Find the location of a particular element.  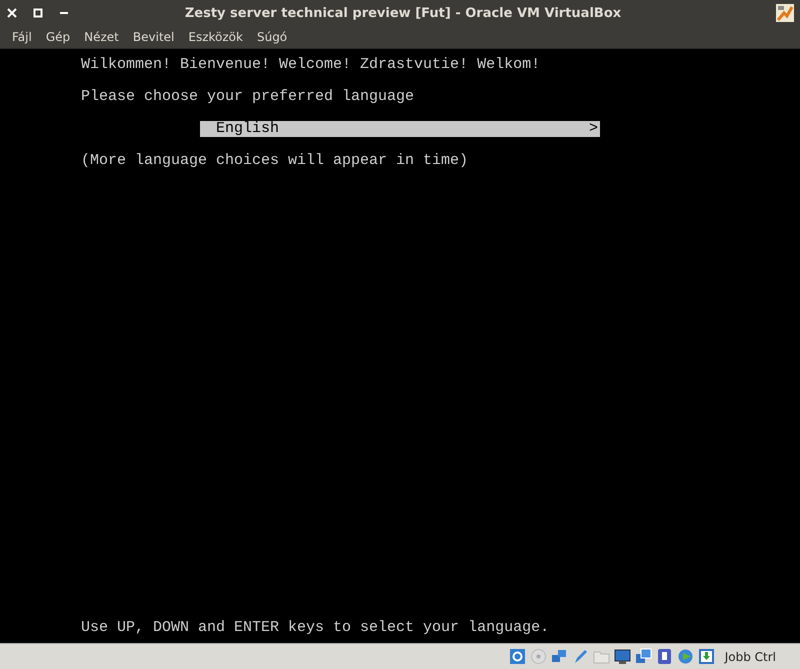

menu-item: Fájl is located at coordinates (22, 37).